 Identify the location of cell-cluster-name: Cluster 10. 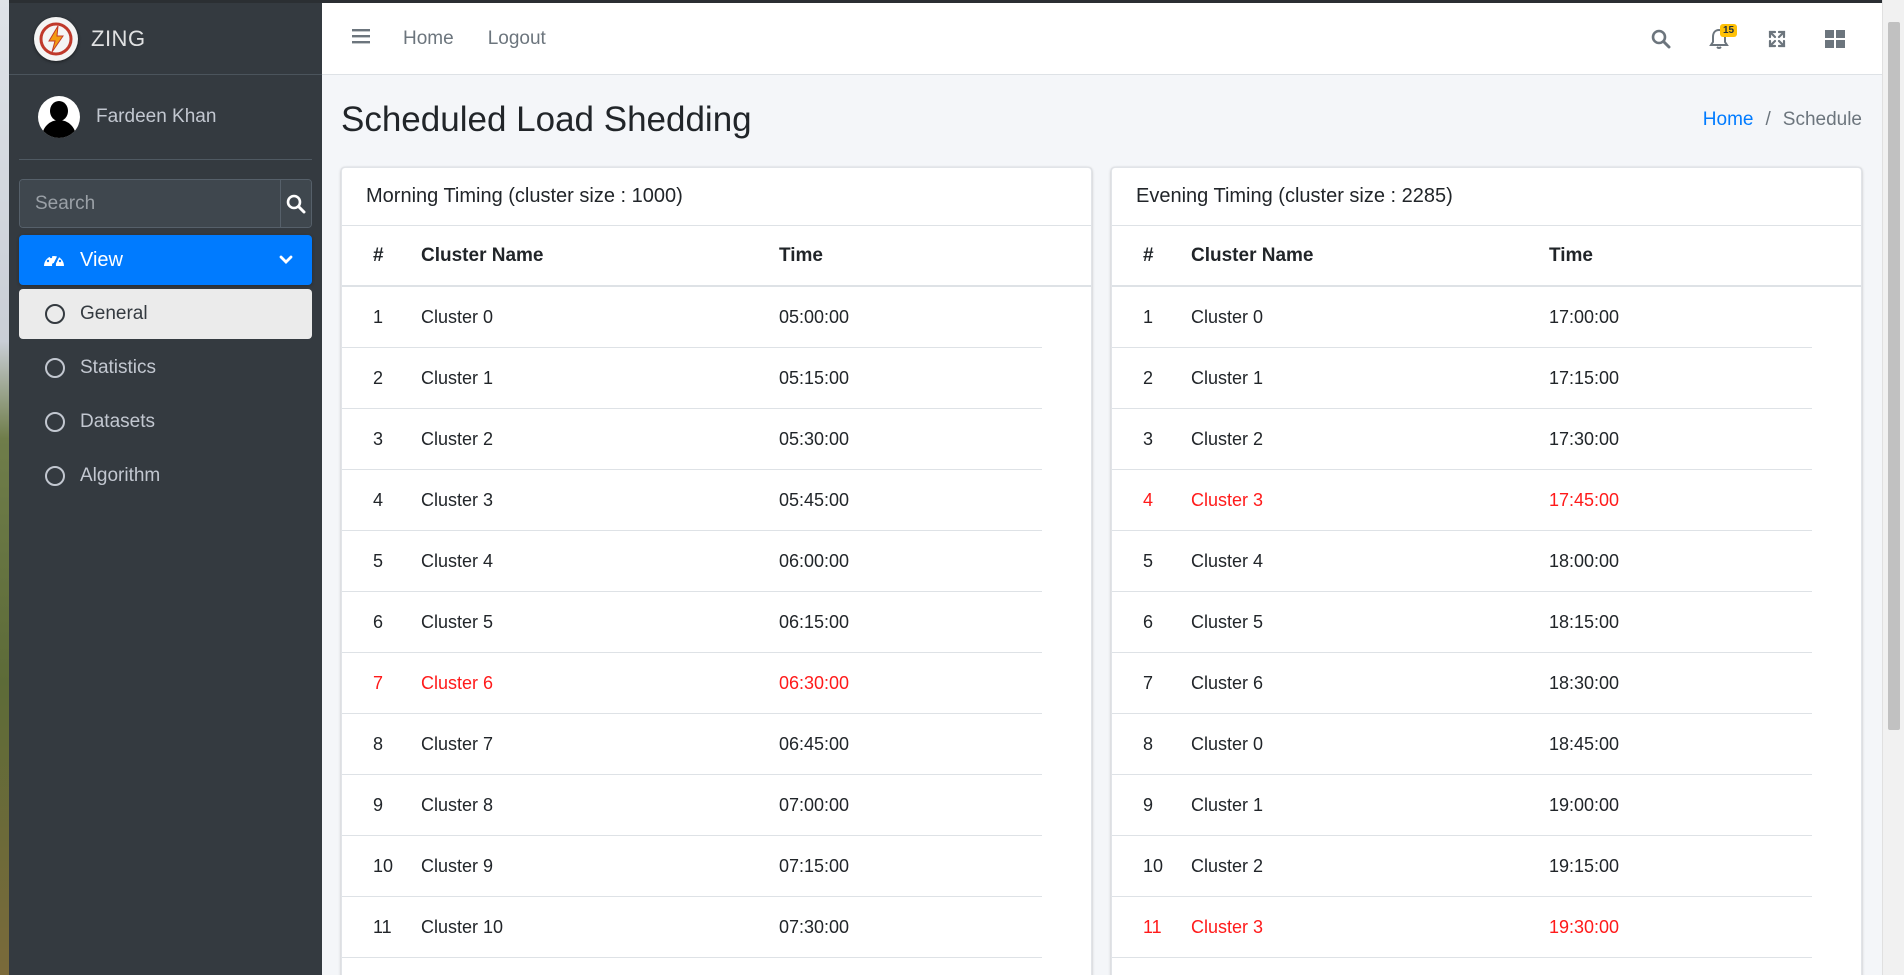
(462, 926).